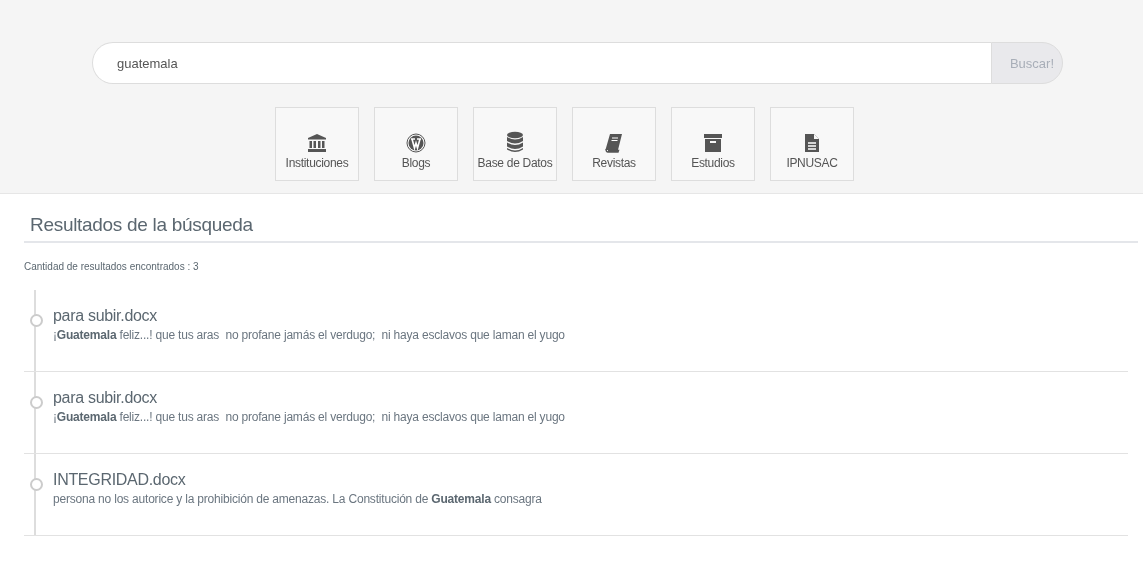 The width and height of the screenshot is (1143, 567). I want to click on wordpress-icon, so click(416, 143).